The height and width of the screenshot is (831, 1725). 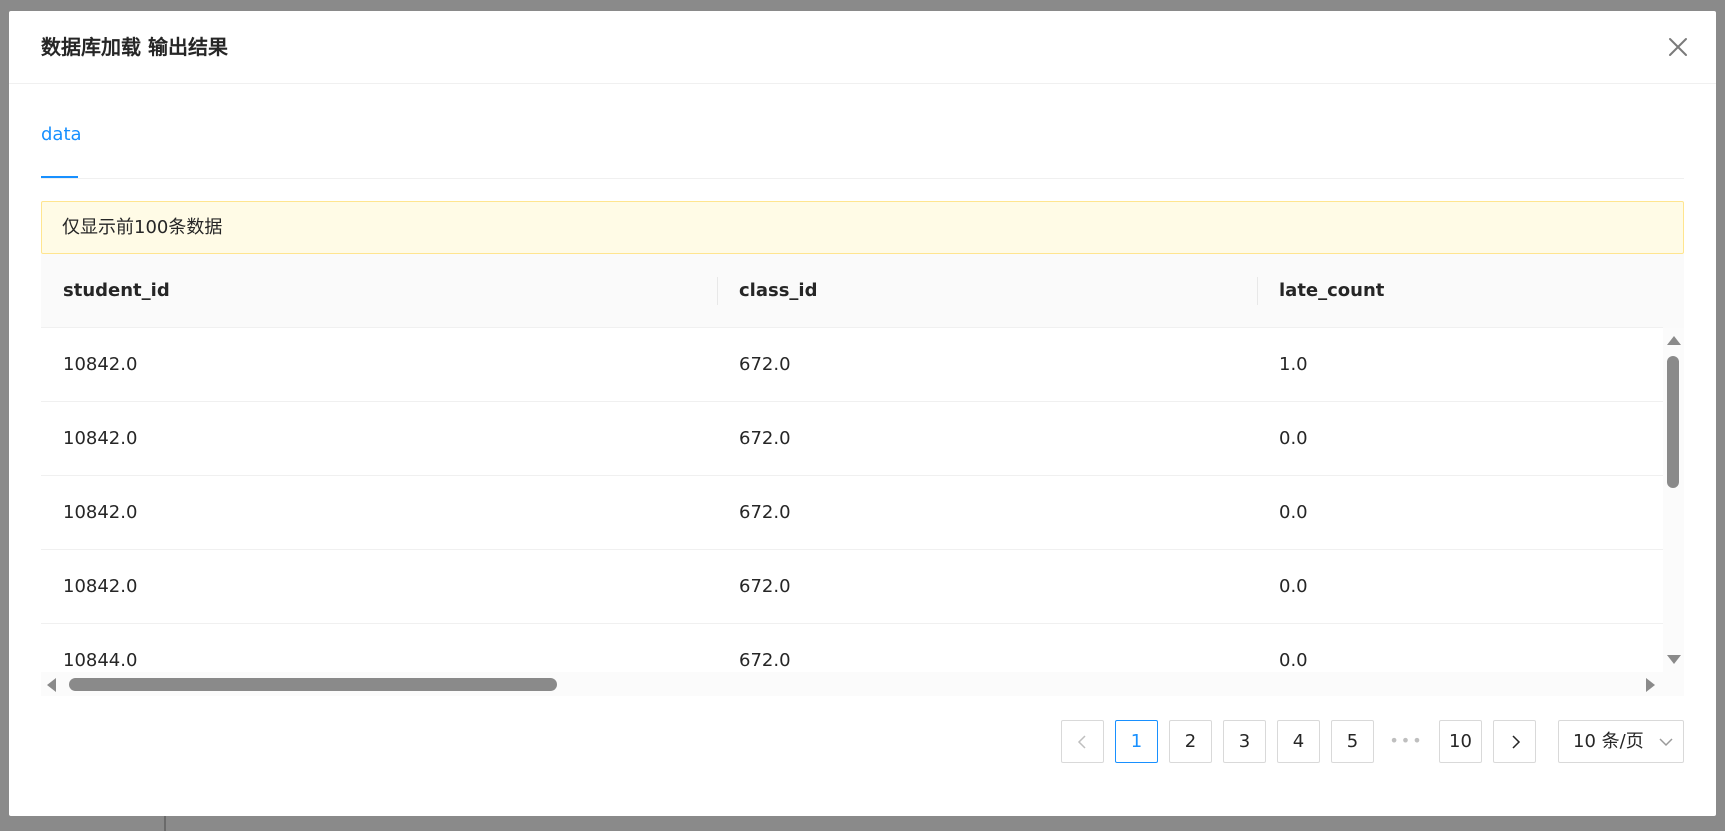 What do you see at coordinates (313, 684) in the screenshot?
I see `horizontal-scroll-thumb` at bounding box center [313, 684].